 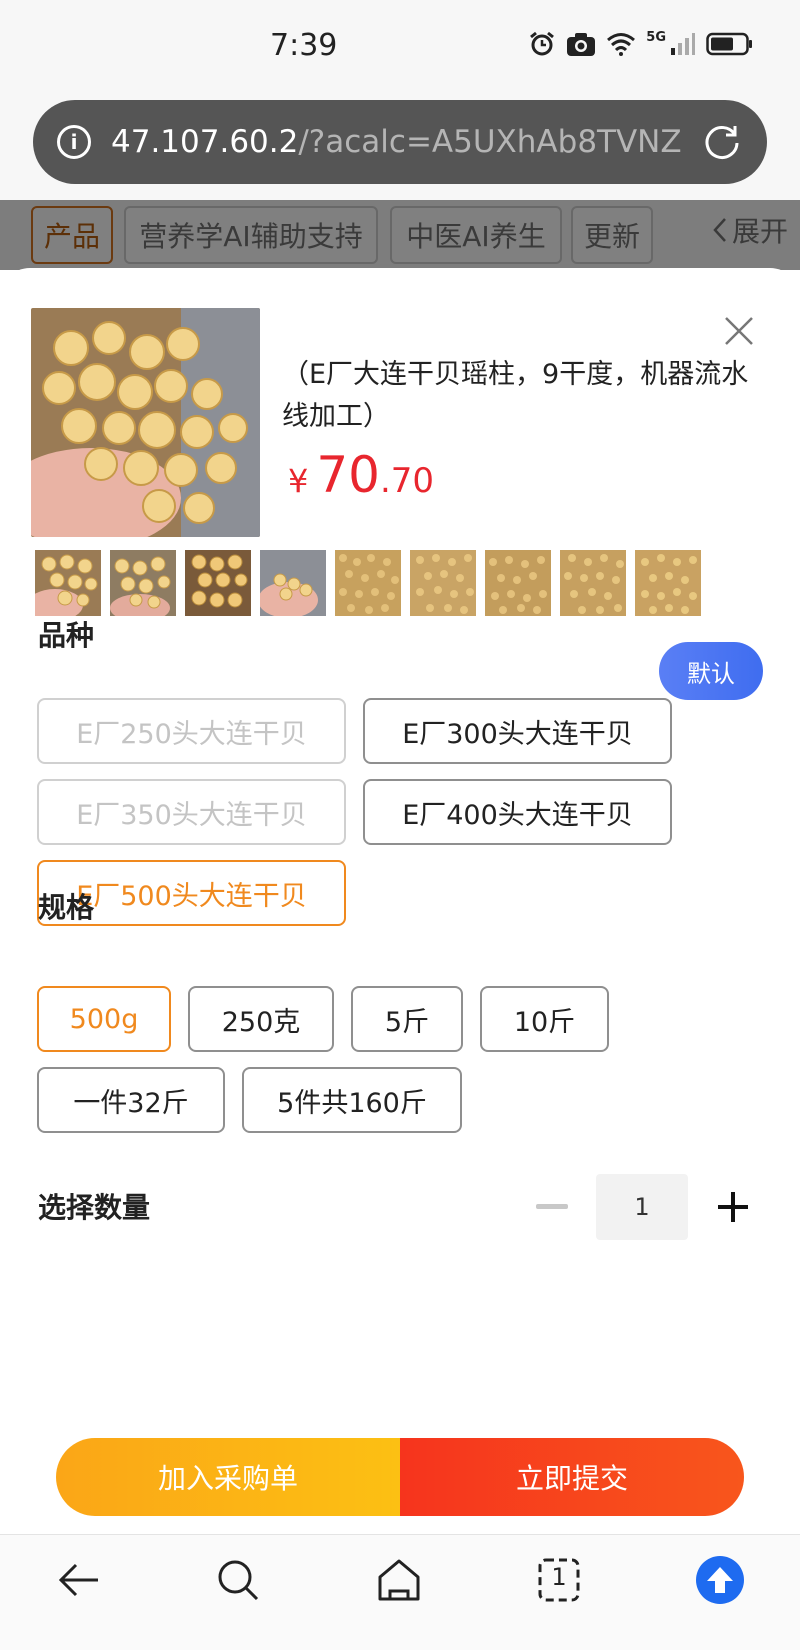 I want to click on action-buttons: 加入采购单 立即提交, so click(x=400, y=1477).